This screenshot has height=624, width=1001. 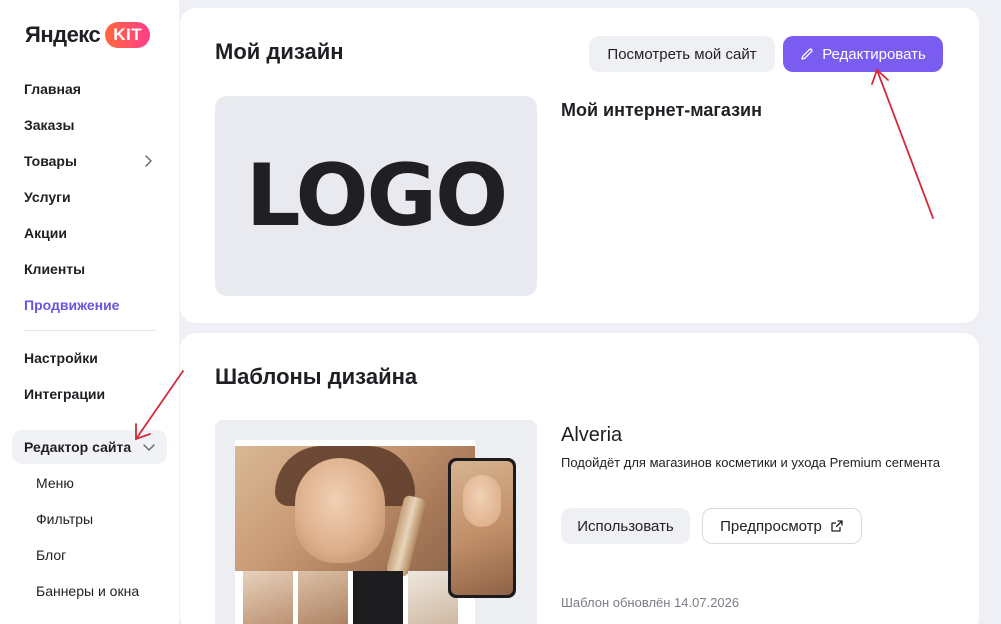 I want to click on template-hero-image, so click(x=355, y=512).